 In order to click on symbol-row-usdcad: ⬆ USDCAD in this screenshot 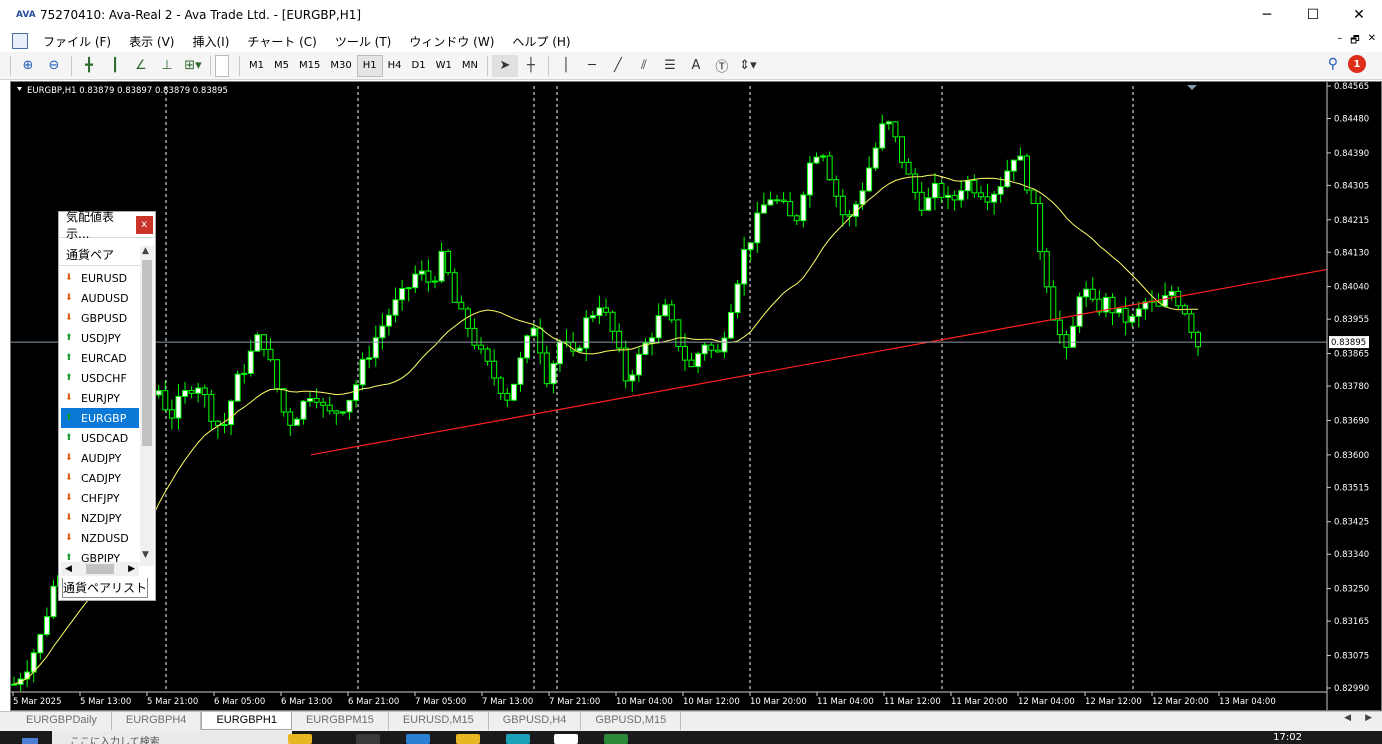, I will do `click(100, 438)`.